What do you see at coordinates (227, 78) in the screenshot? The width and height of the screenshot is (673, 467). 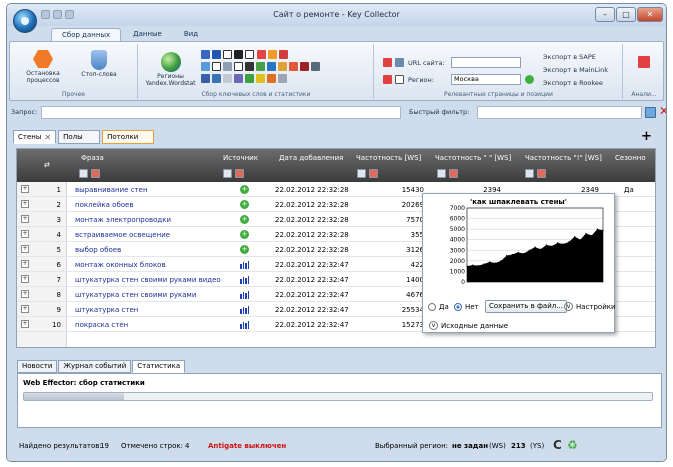 I see `keyboard-icon` at bounding box center [227, 78].